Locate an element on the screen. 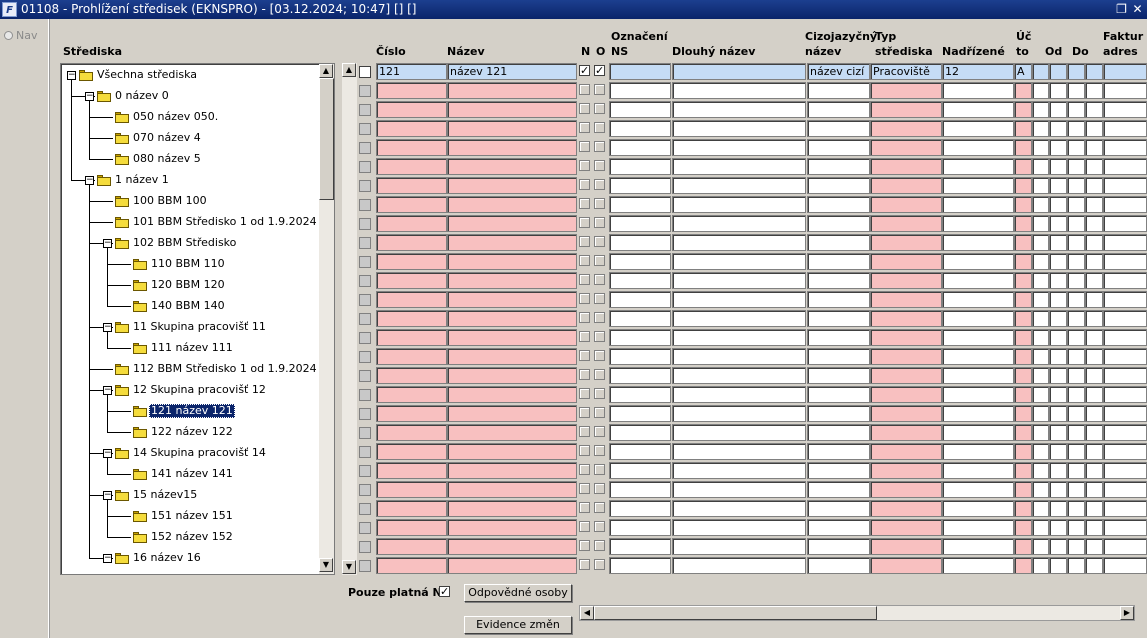 The width and height of the screenshot is (1147, 638). change-history-button: Evidence změn is located at coordinates (518, 625).